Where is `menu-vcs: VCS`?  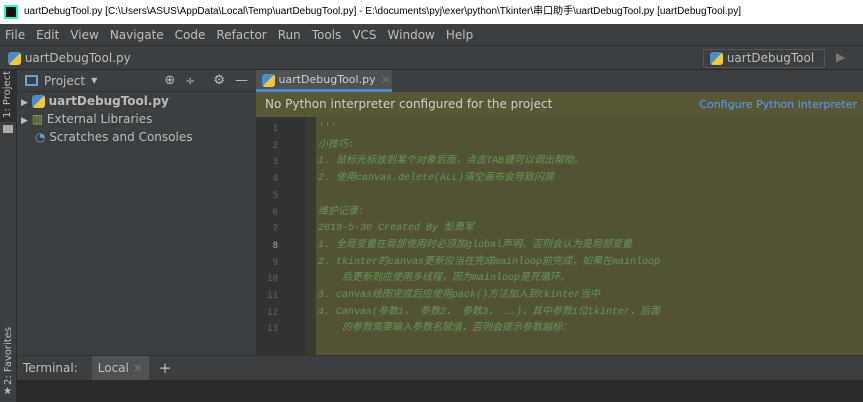
menu-vcs: VCS is located at coordinates (364, 35).